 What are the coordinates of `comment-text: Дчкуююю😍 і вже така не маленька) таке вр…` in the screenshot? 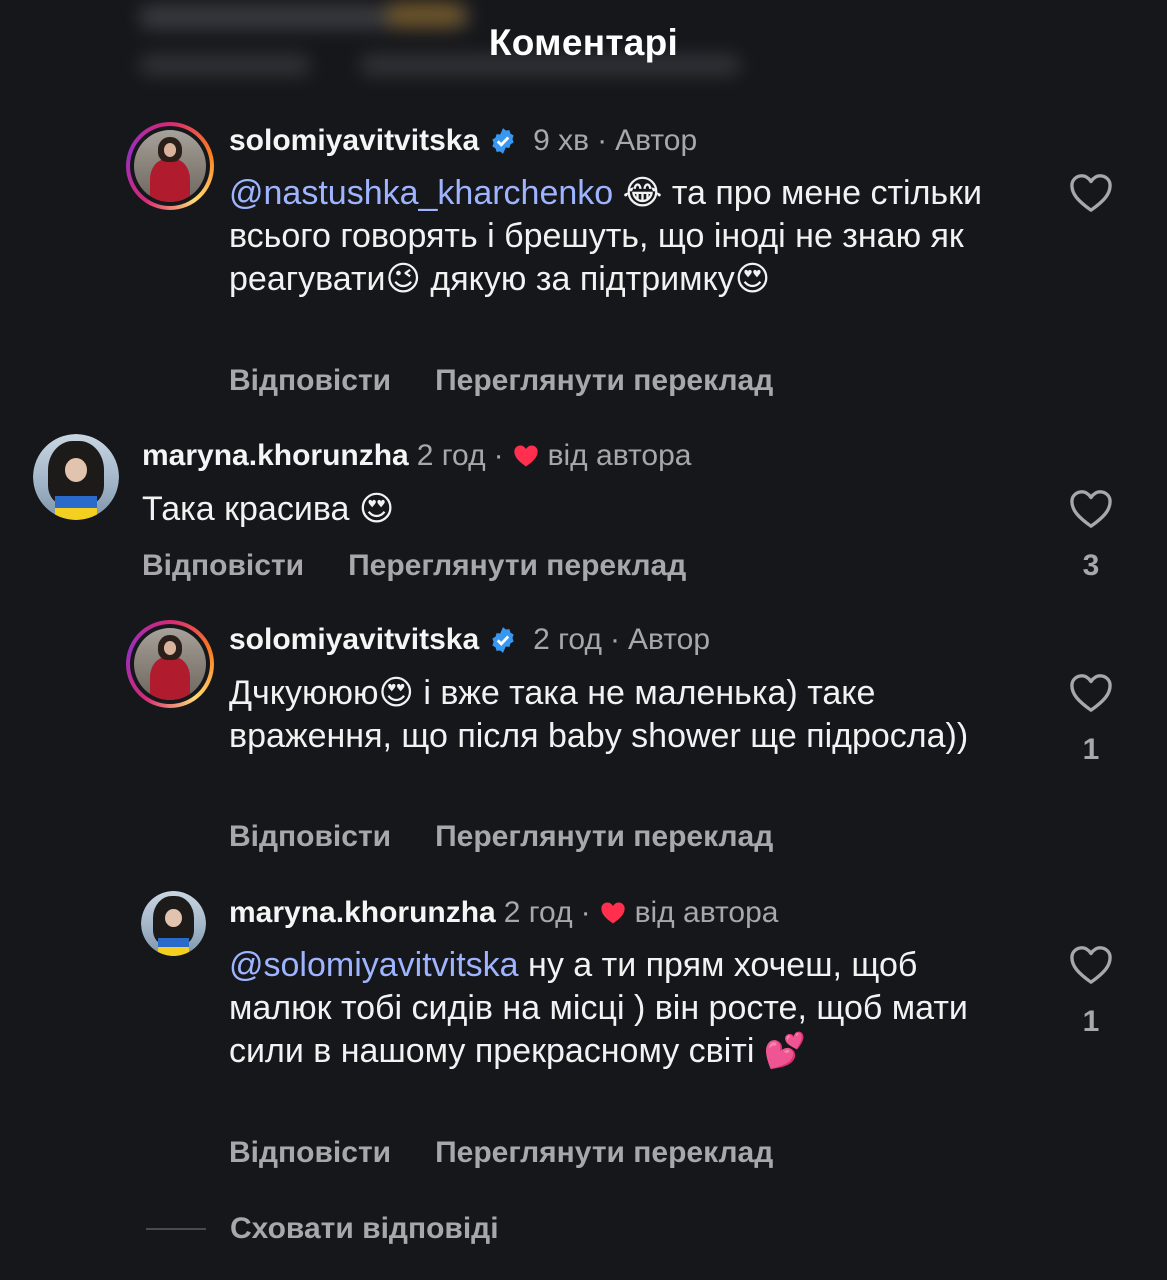 It's located at (629, 715).